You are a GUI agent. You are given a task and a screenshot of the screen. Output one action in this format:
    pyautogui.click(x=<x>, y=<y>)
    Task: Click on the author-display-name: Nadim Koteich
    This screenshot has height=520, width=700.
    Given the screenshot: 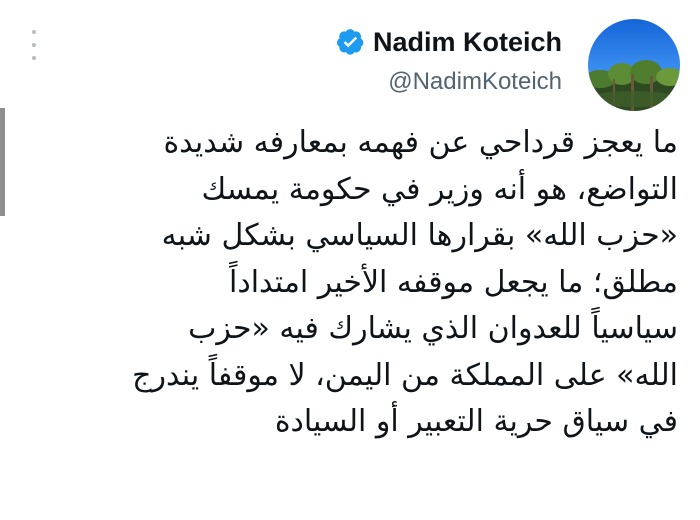 What is the action you would take?
    pyautogui.click(x=467, y=42)
    